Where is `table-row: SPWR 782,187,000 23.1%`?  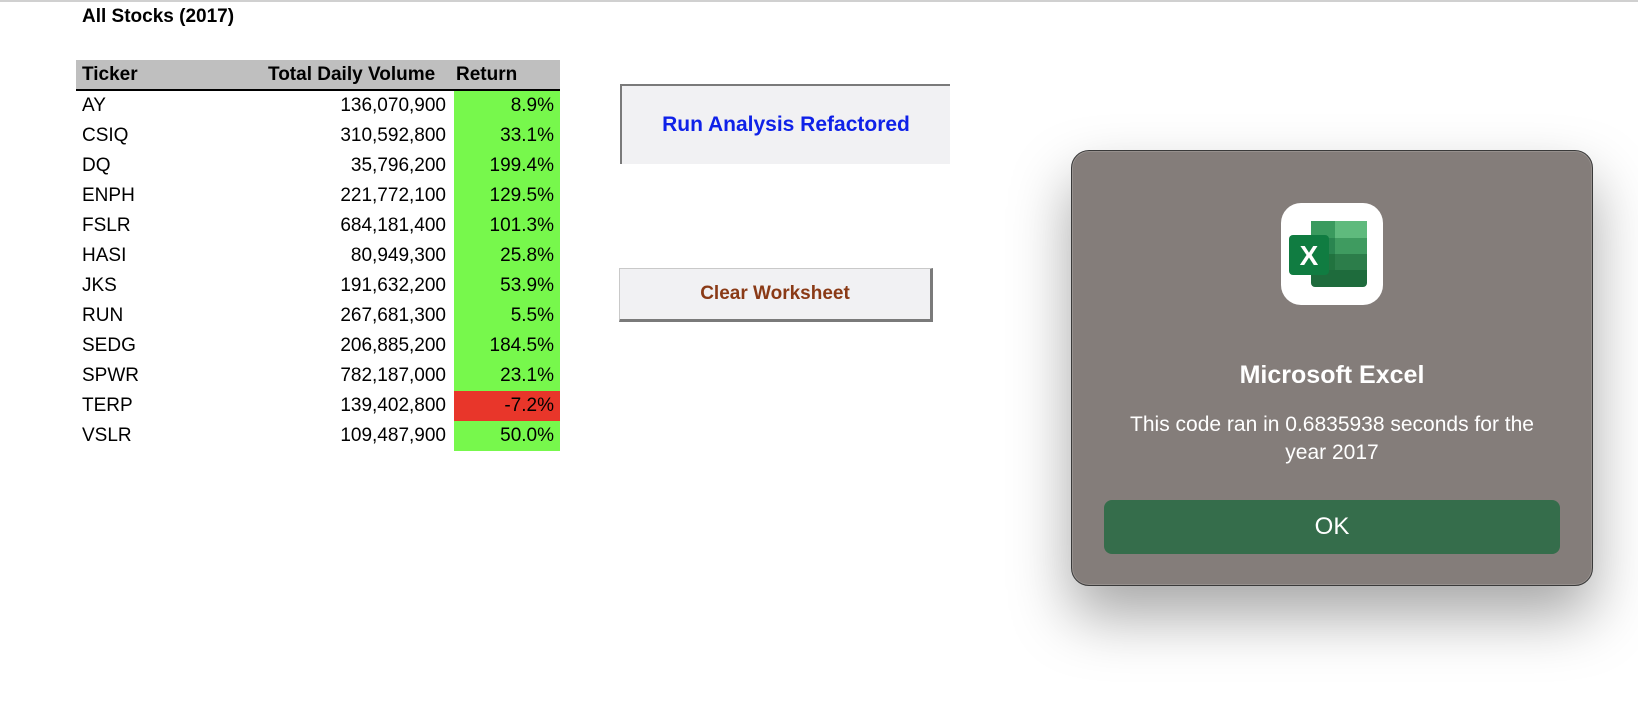
table-row: SPWR 782,187,000 23.1% is located at coordinates (318, 376).